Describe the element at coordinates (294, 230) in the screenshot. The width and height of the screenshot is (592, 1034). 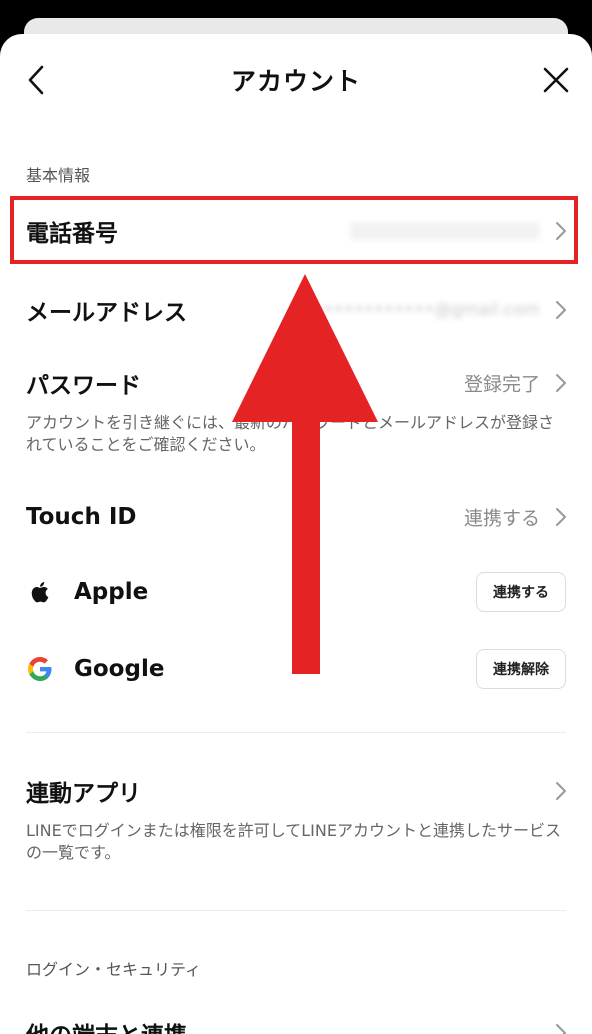
I see `phone-number-highlight-box` at that location.